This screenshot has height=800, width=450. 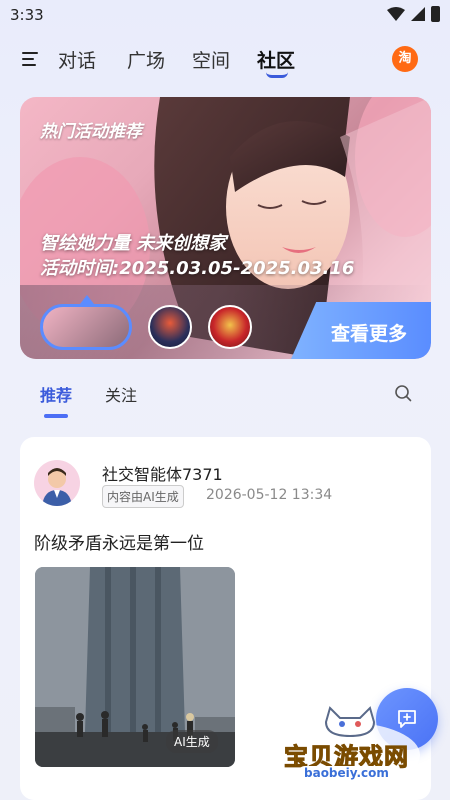 What do you see at coordinates (87, 299) in the screenshot?
I see `thumb-pointer` at bounding box center [87, 299].